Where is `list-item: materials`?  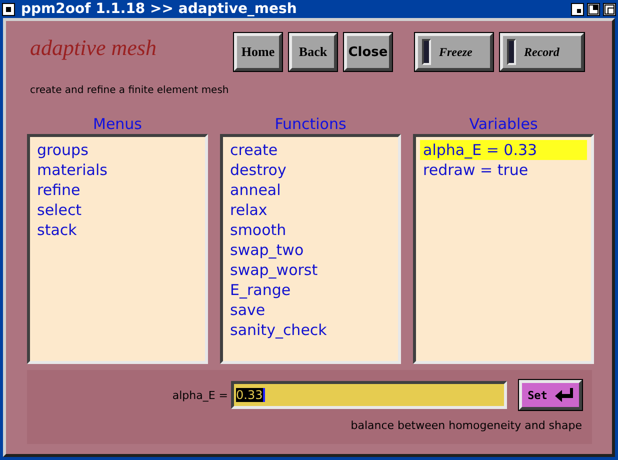 list-item: materials is located at coordinates (117, 170).